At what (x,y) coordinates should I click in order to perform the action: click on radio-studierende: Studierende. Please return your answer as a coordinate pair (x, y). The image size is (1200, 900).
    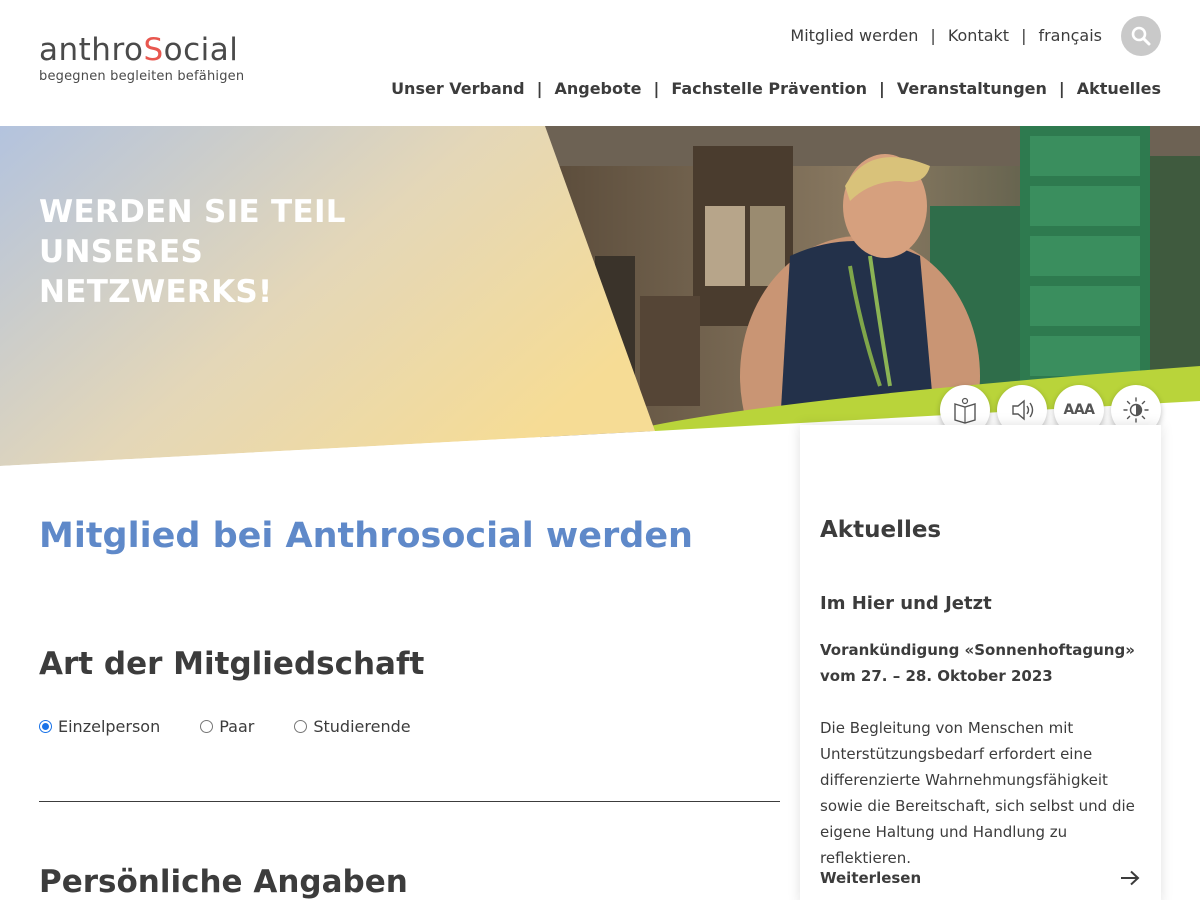
    Looking at the image, I should click on (352, 726).